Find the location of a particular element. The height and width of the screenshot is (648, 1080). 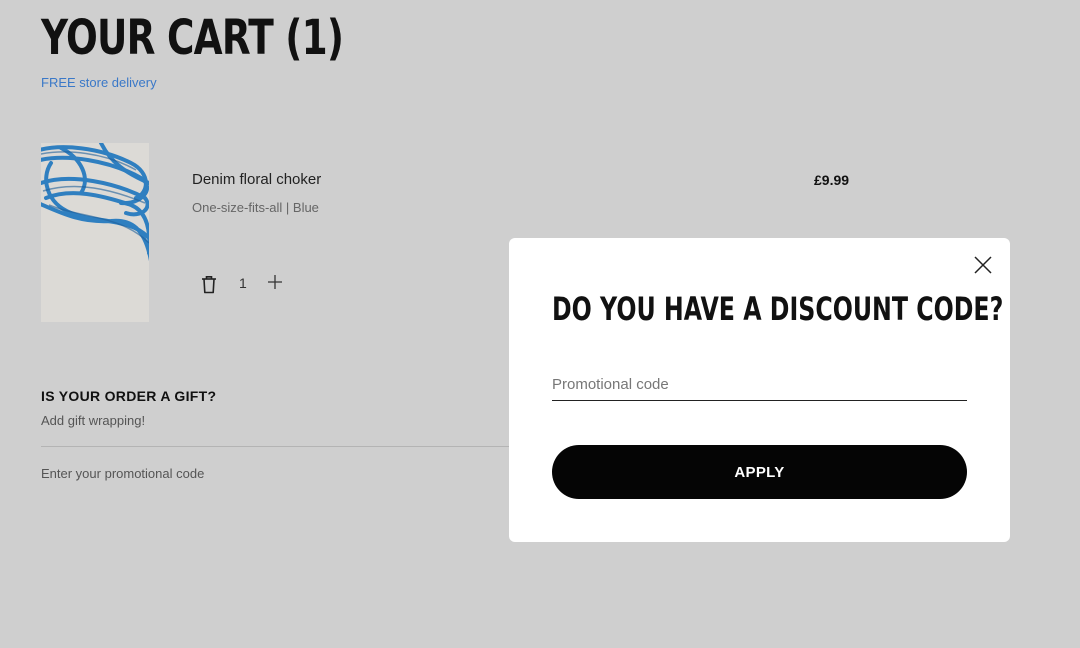

close-icon is located at coordinates (983, 265).